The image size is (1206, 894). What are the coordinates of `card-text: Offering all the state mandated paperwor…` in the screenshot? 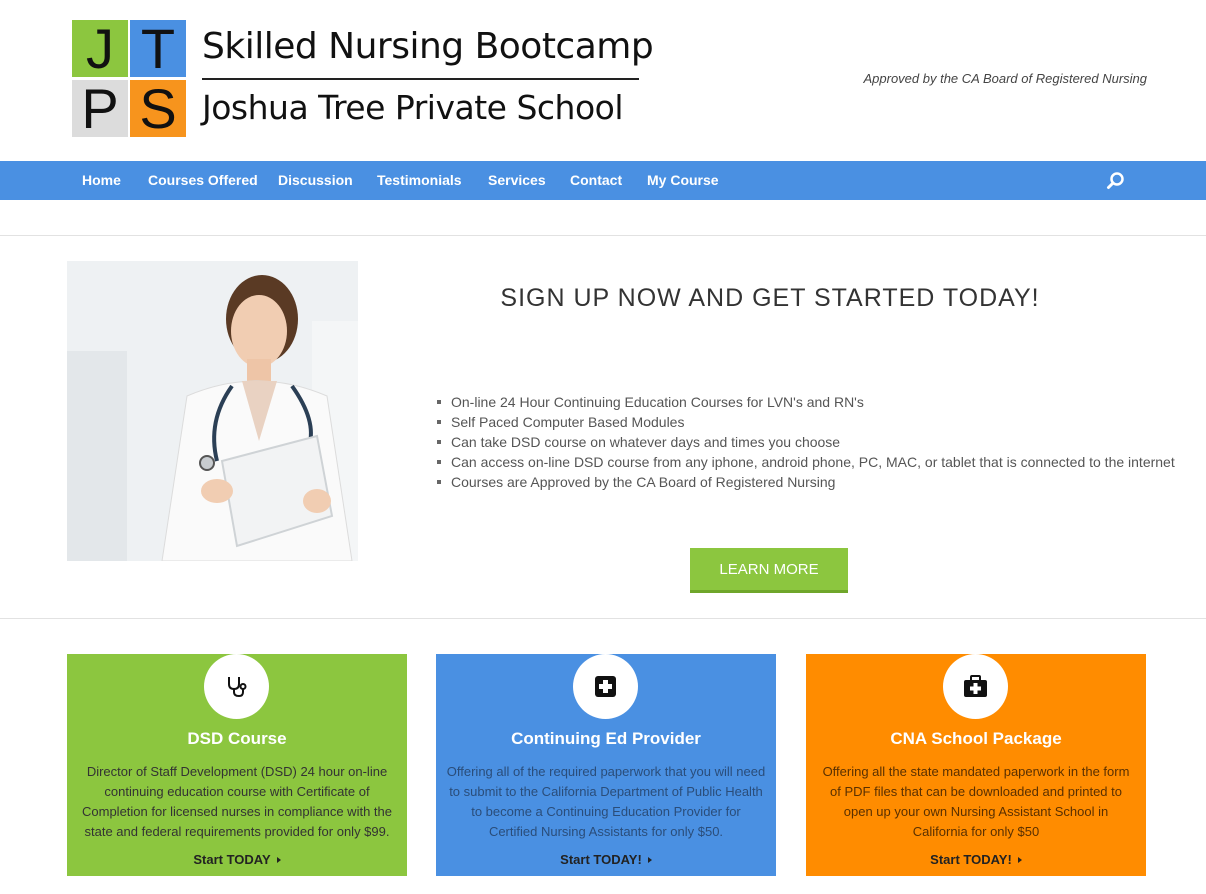 It's located at (976, 801).